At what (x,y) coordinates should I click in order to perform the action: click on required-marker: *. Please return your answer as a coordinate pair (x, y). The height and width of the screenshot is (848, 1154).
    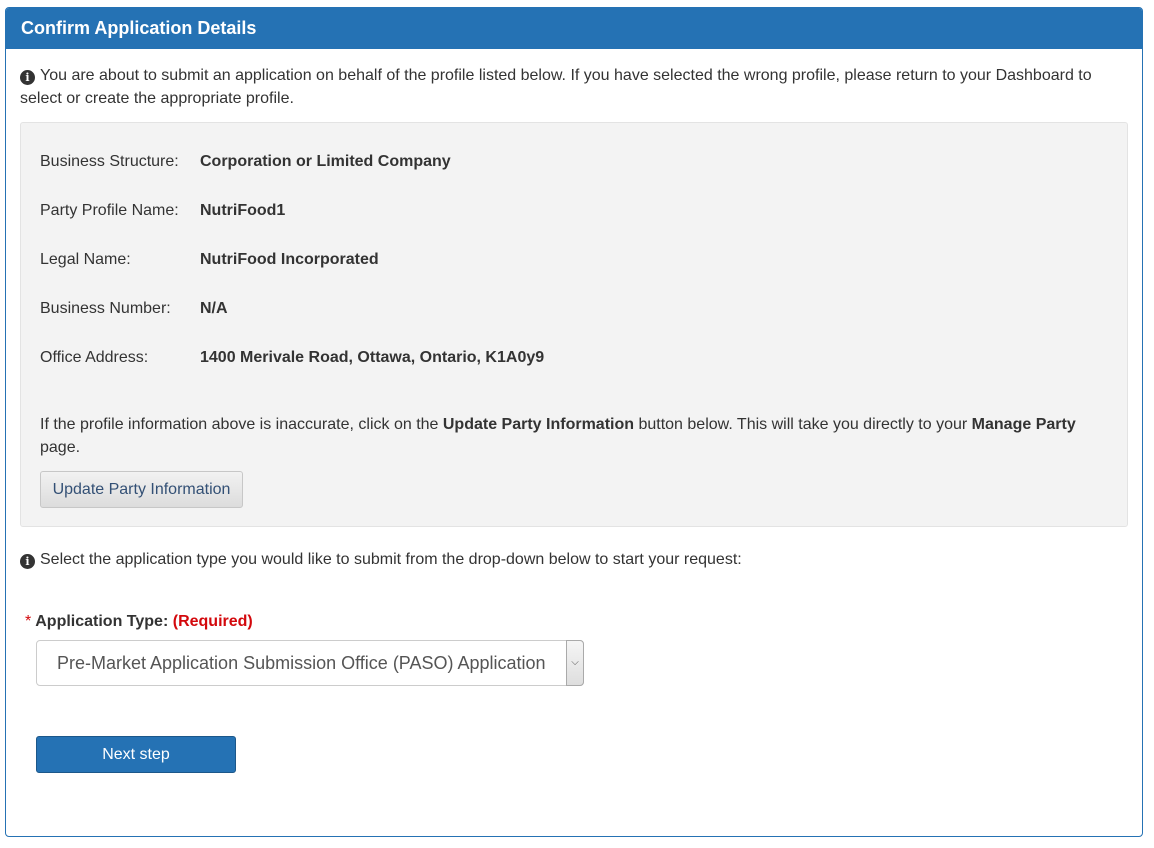
    Looking at the image, I should click on (28, 621).